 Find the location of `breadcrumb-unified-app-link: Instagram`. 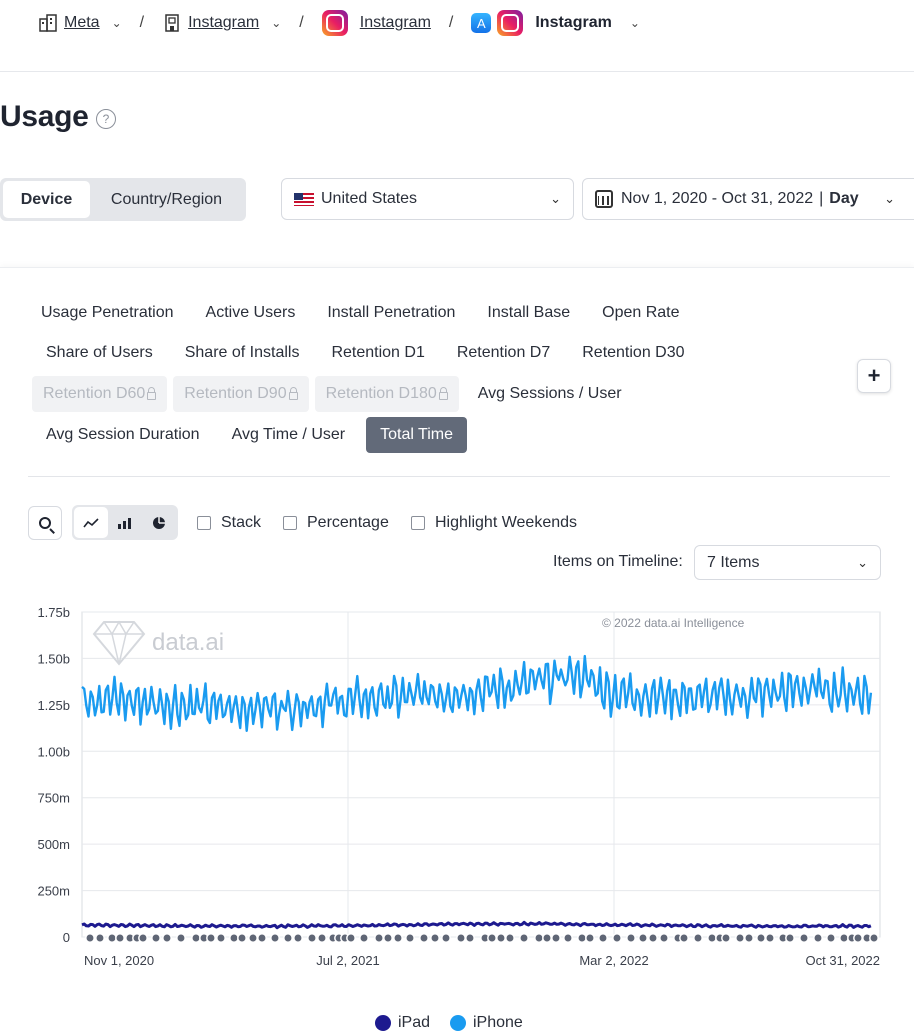

breadcrumb-unified-app-link: Instagram is located at coordinates (223, 23).